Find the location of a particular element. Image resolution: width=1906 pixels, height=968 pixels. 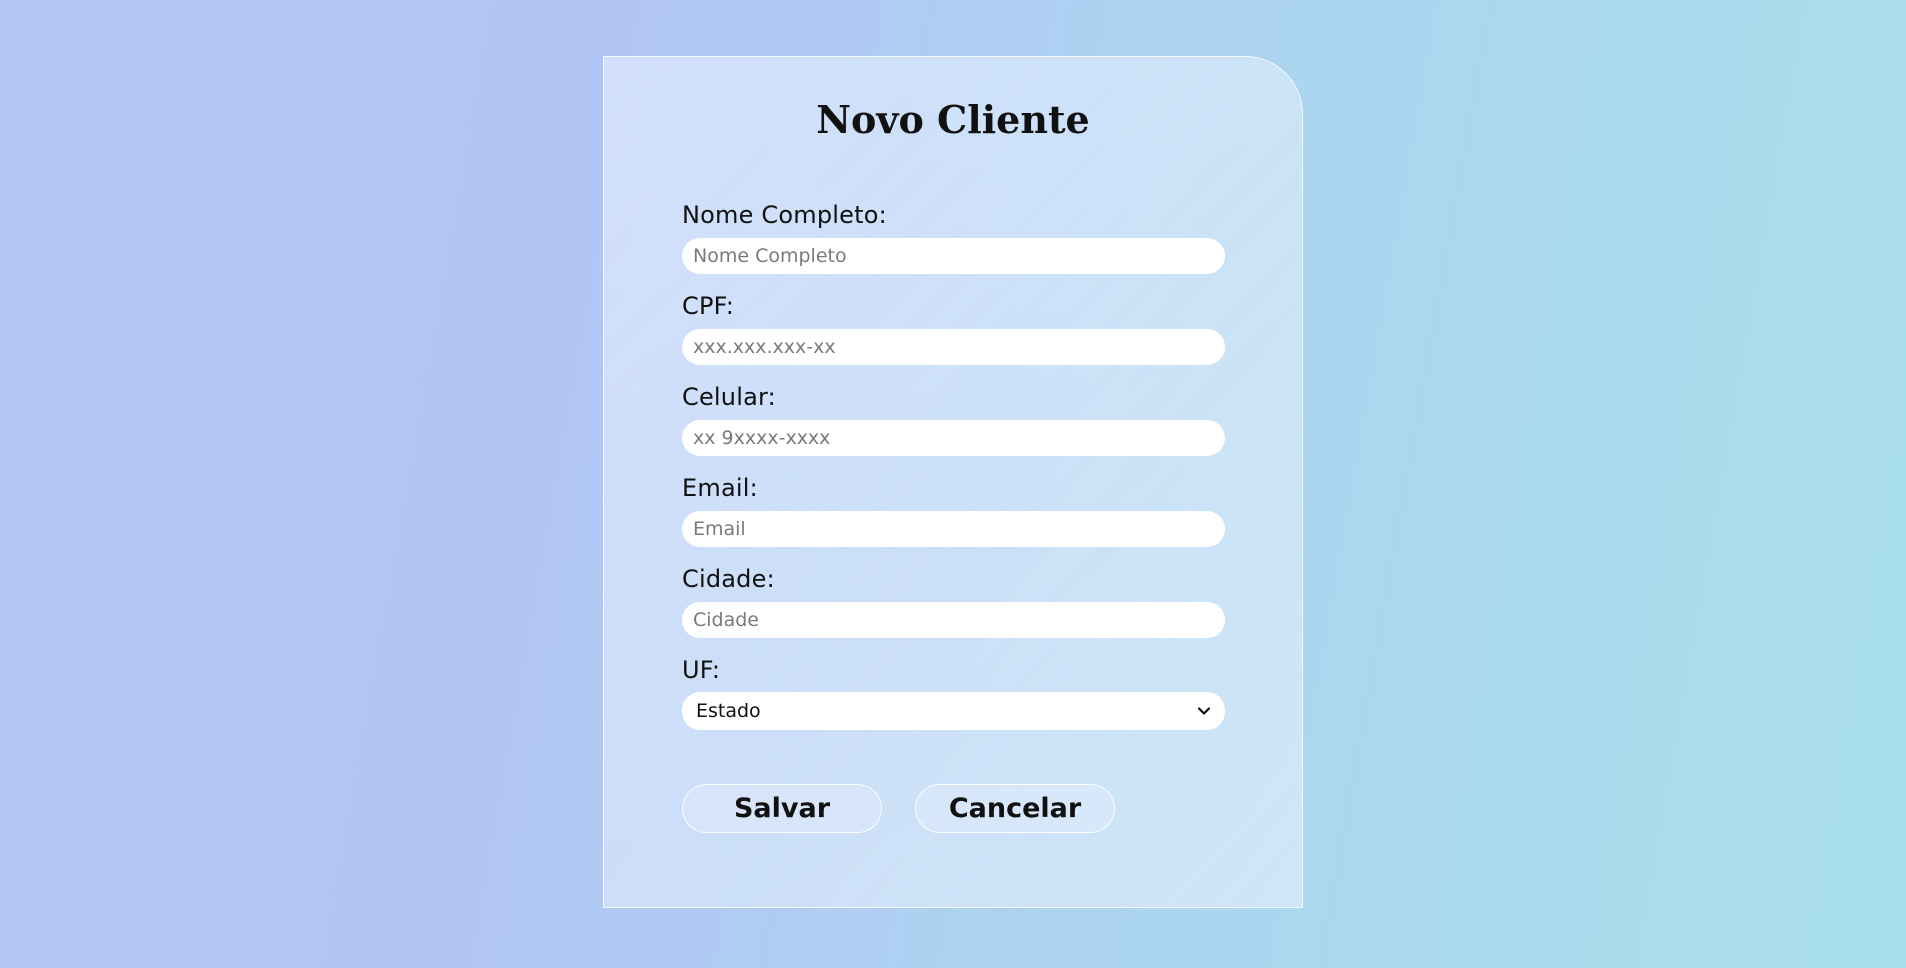

cpf-label: CPF: is located at coordinates (708, 306).